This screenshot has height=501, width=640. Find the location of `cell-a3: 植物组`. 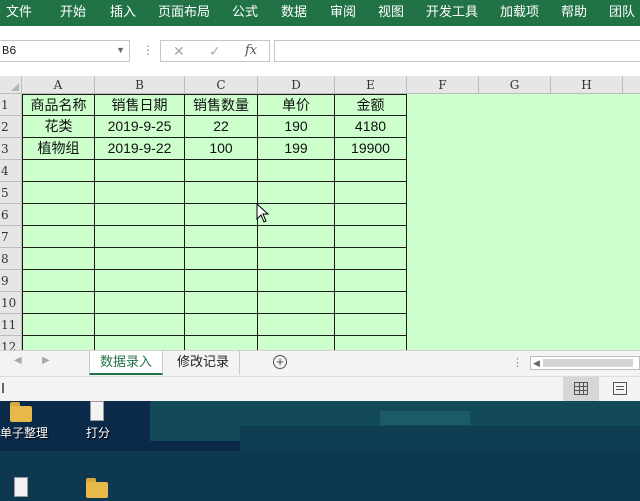

cell-a3: 植物组 is located at coordinates (58, 149).